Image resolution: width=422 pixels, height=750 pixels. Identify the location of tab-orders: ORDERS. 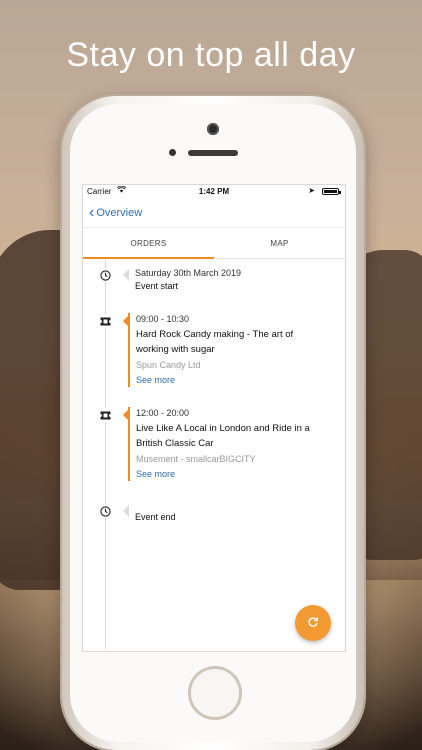
(148, 243).